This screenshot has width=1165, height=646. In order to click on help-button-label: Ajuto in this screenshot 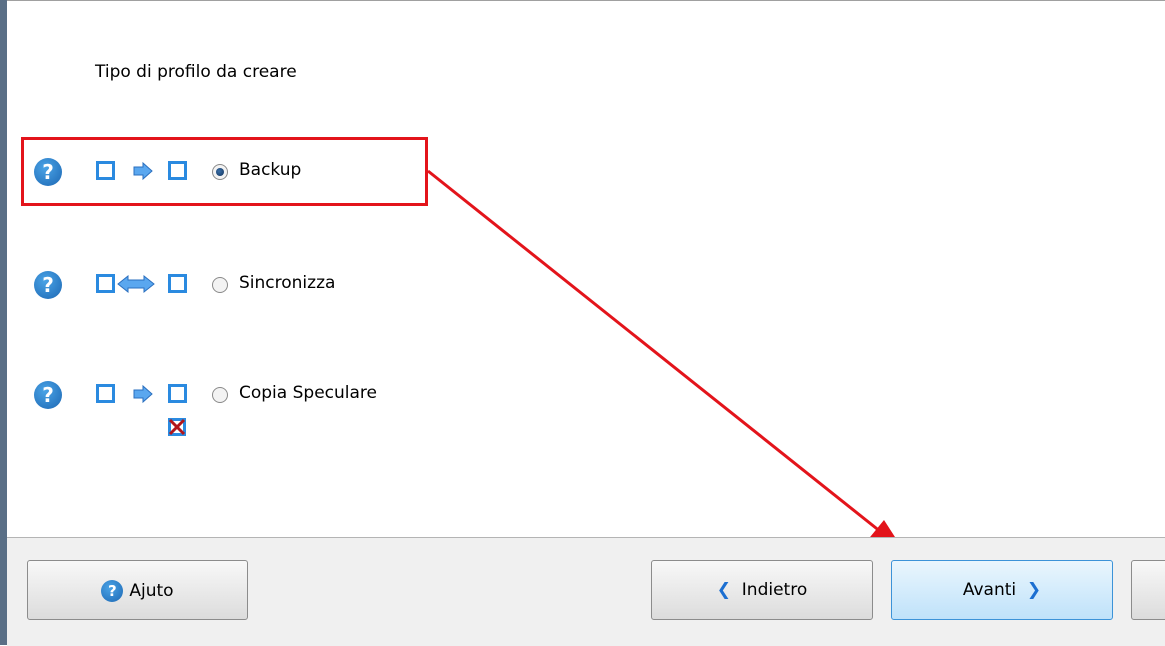, I will do `click(151, 591)`.